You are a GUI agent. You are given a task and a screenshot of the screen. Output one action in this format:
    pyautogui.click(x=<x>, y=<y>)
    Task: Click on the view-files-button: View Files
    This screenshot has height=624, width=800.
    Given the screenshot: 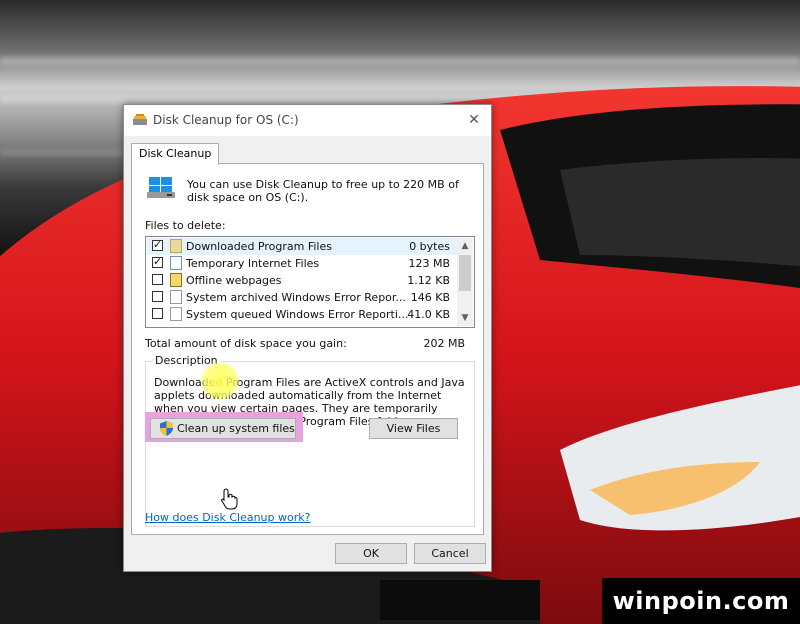 What is the action you would take?
    pyautogui.click(x=413, y=428)
    